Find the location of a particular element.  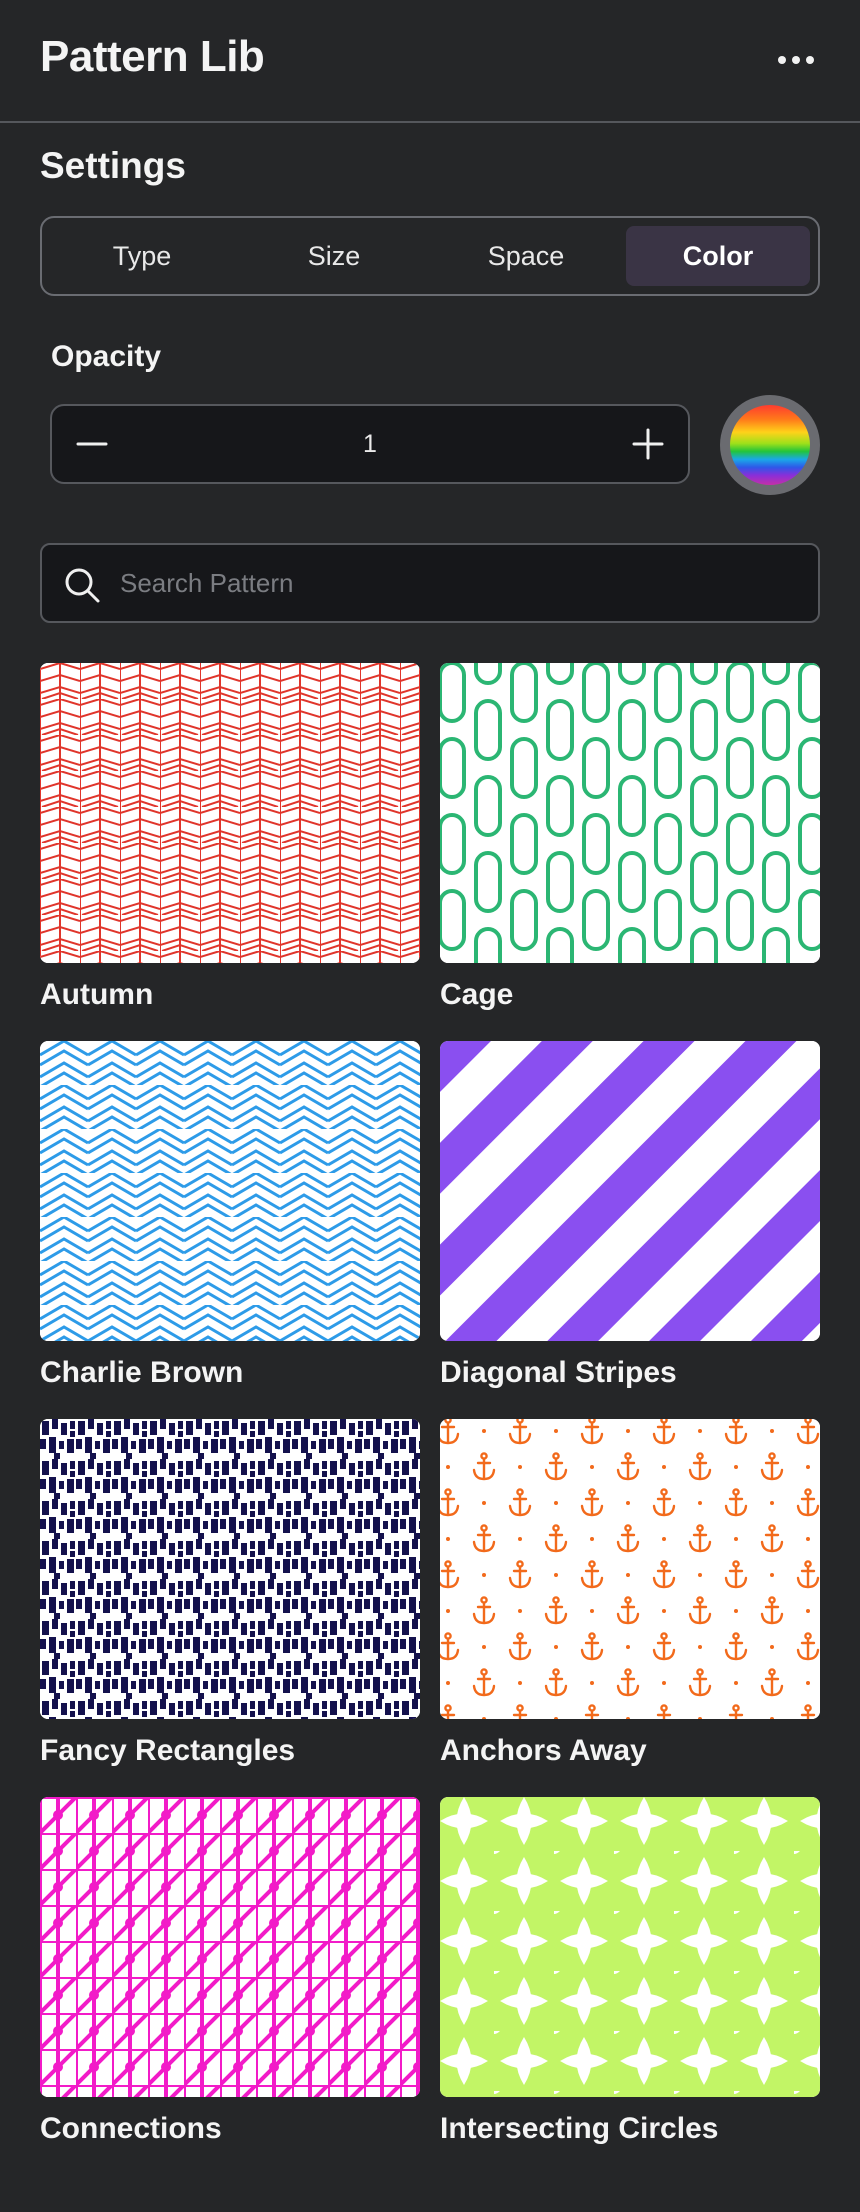

fancy-rectangles-pattern-icon is located at coordinates (230, 1569).